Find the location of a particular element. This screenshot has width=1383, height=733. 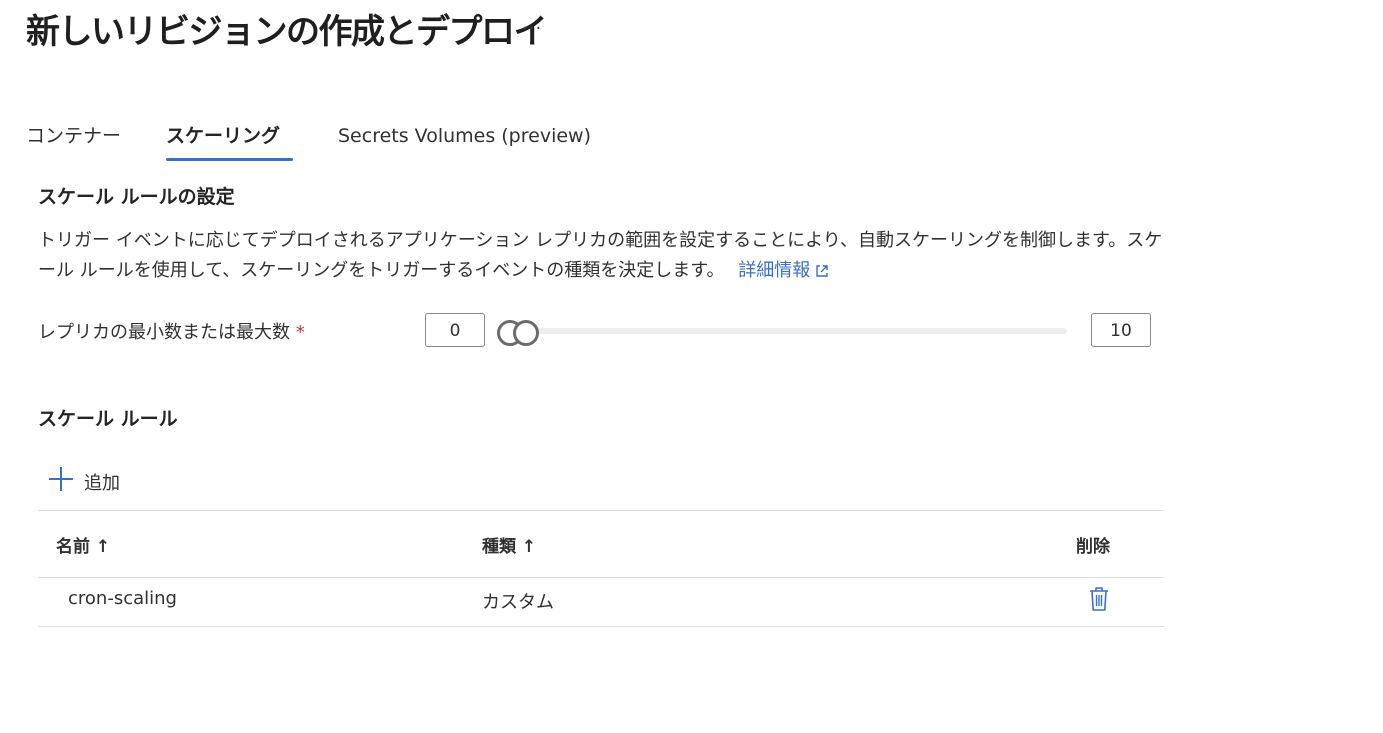

tab-containers: コンテナー is located at coordinates (73, 136).